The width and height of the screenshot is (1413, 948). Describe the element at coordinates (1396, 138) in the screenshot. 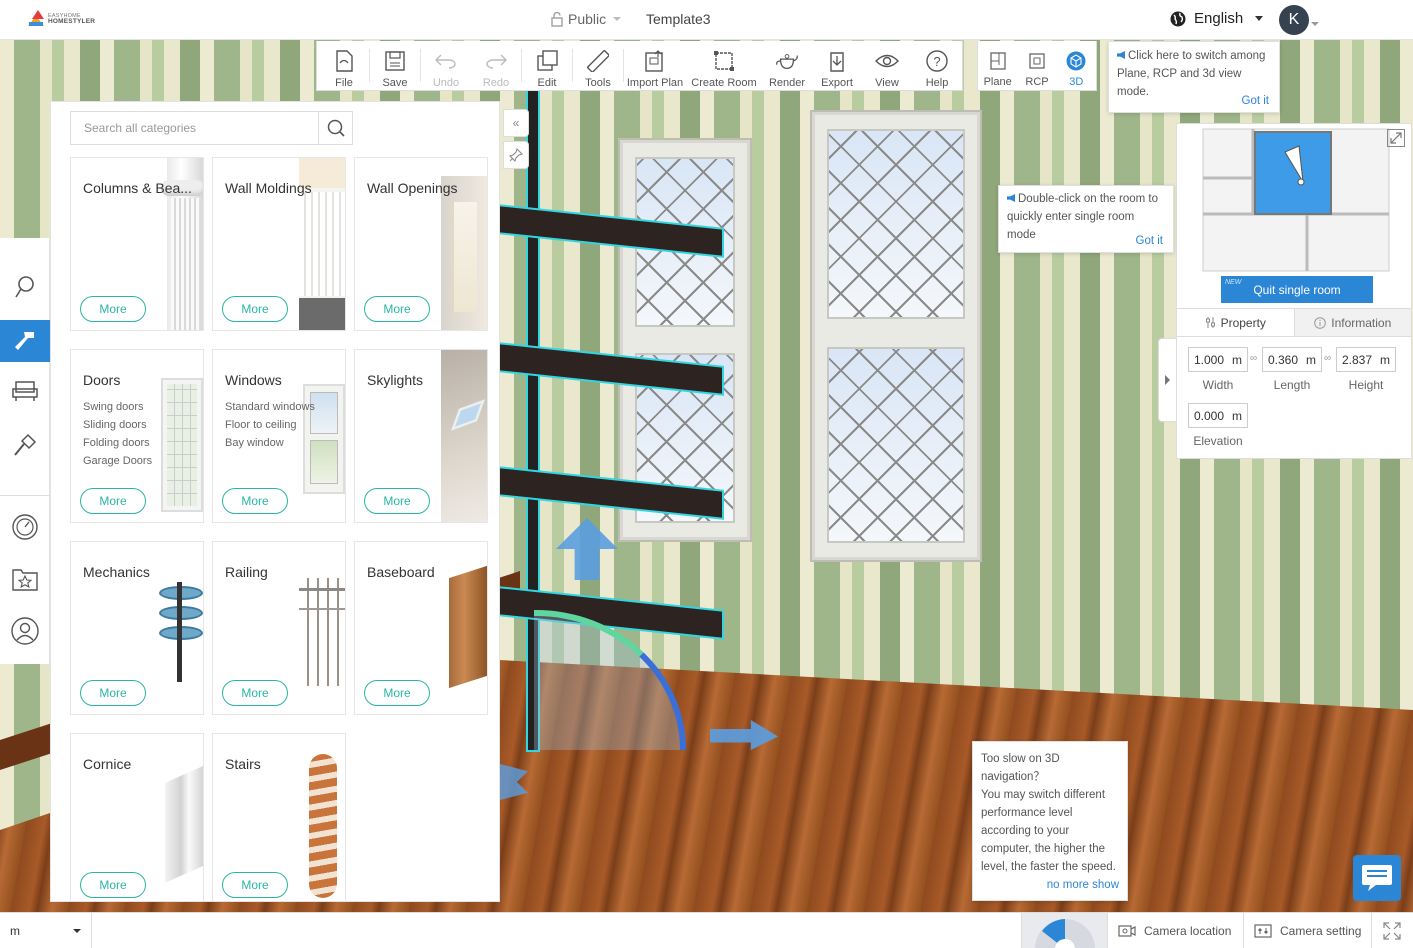

I see `expand-map-icon` at that location.